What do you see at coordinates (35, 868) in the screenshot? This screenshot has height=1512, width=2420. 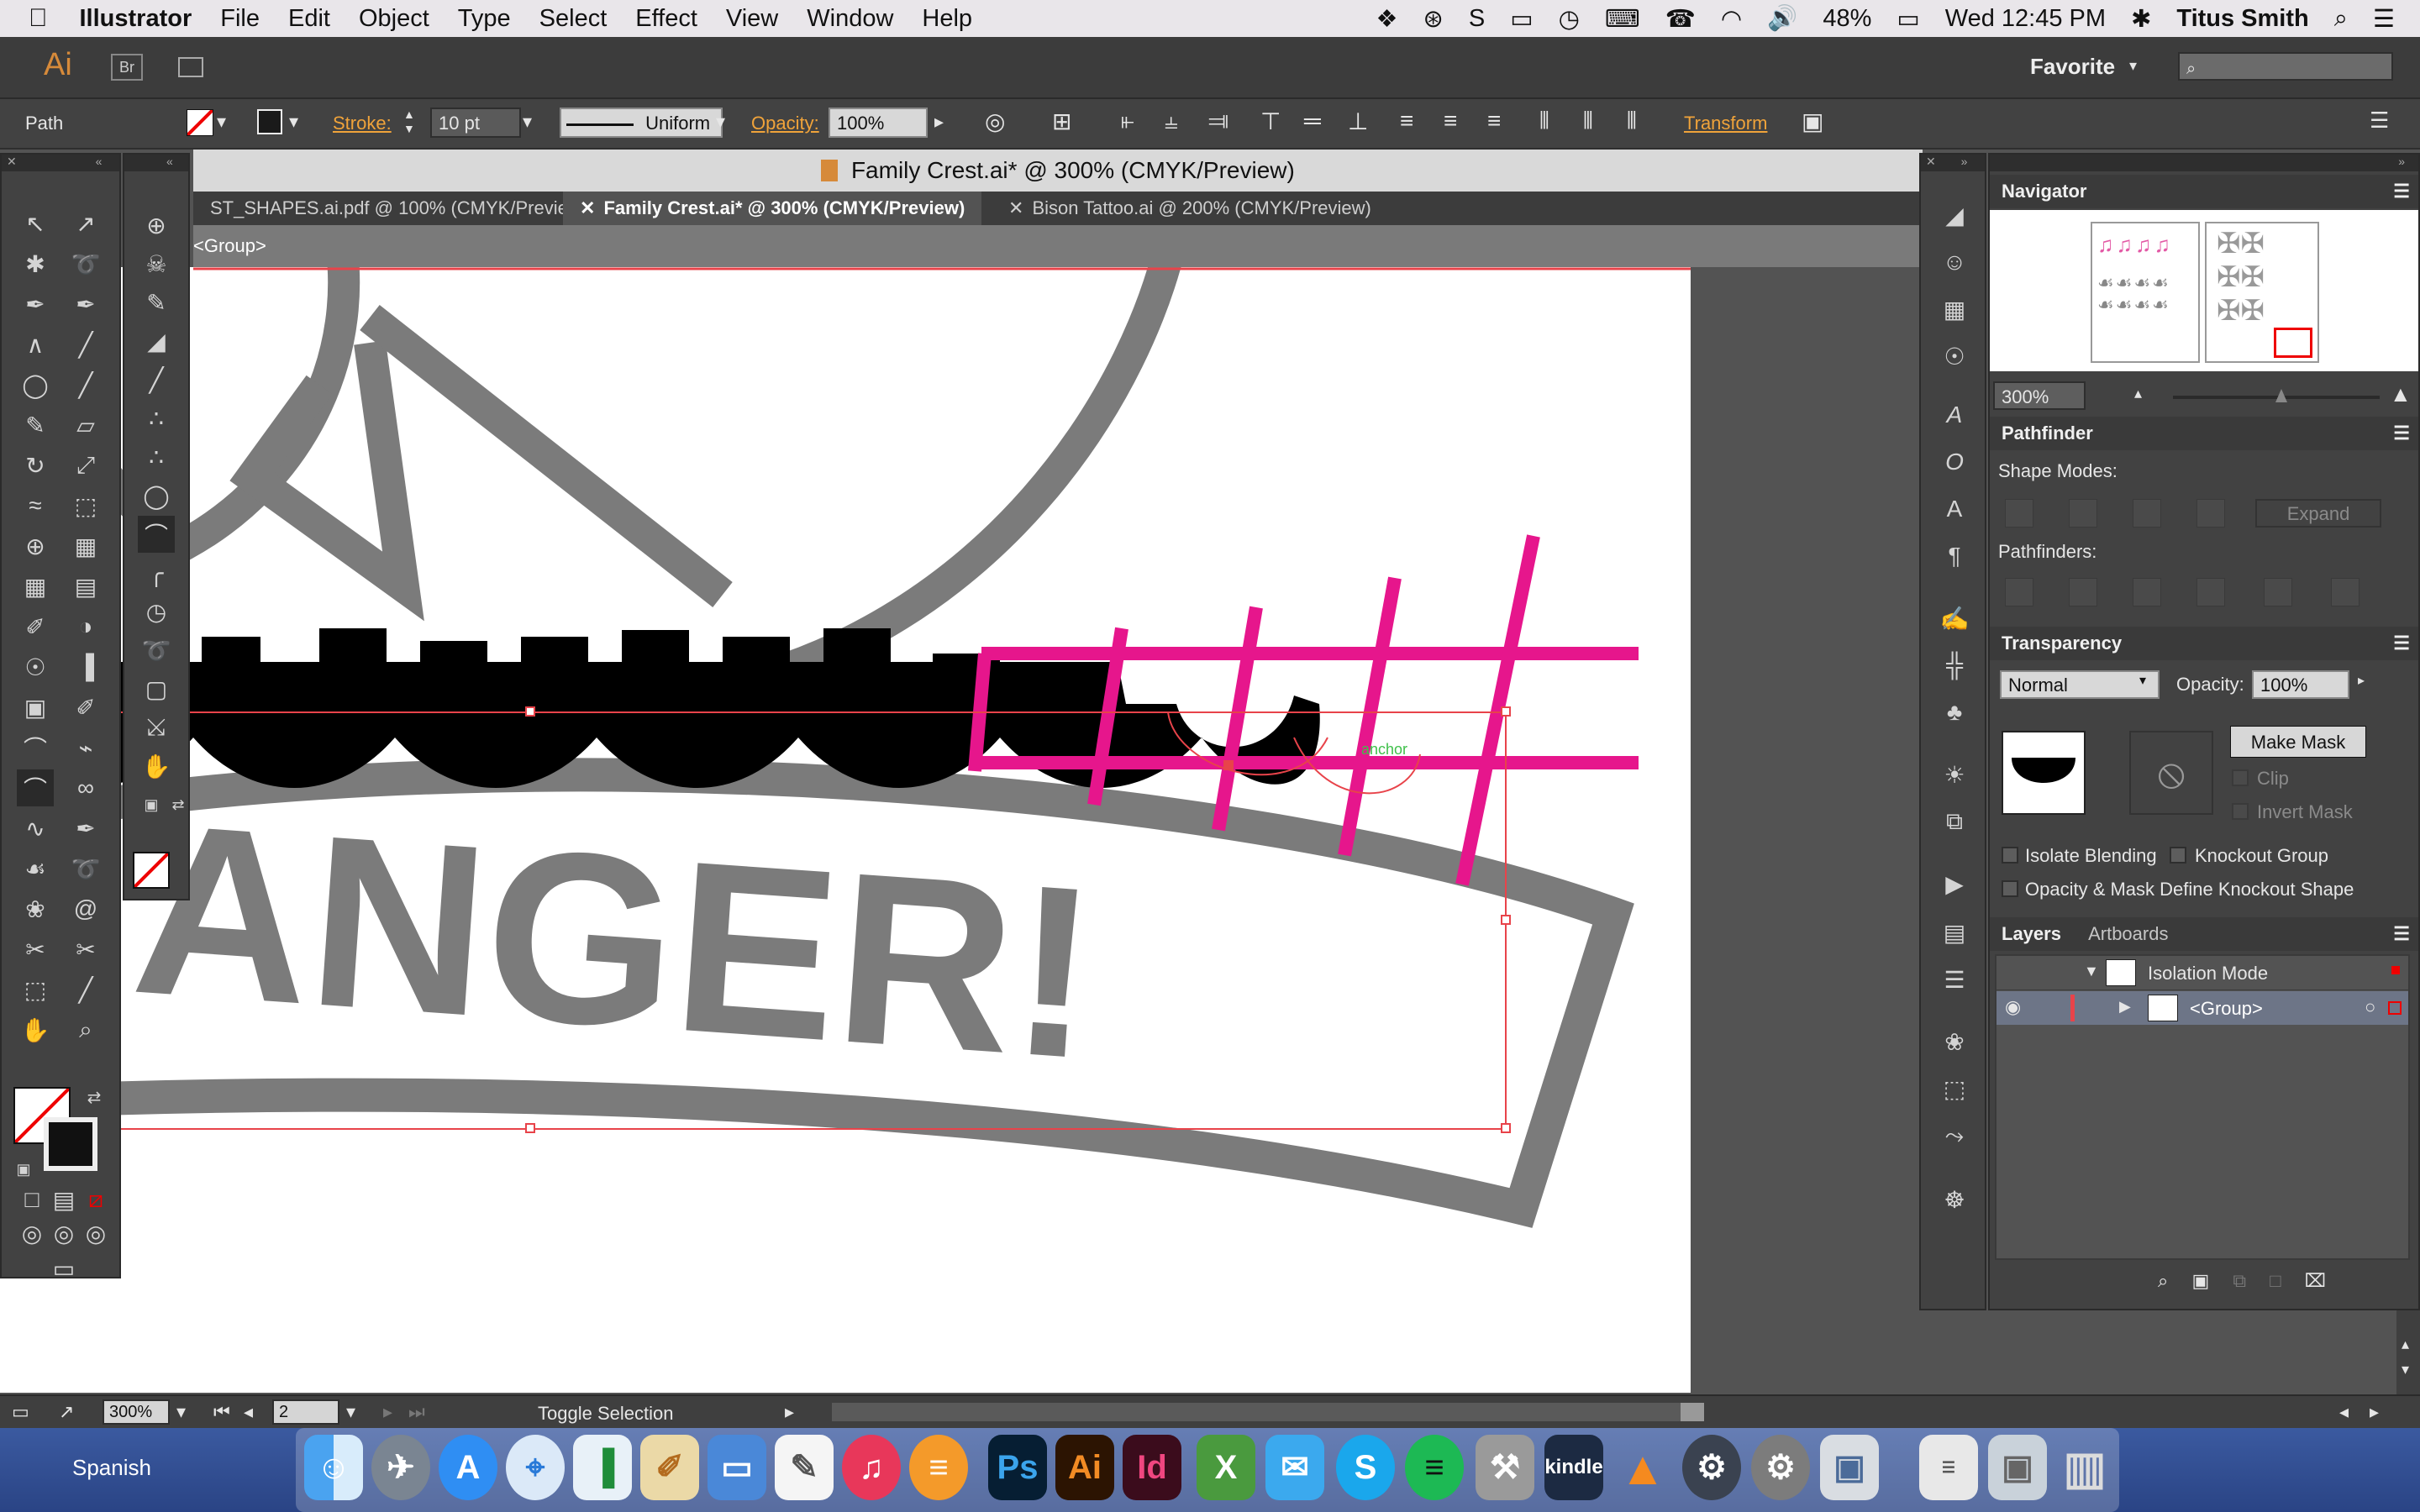 I see `warp-tool-icon: ☙` at bounding box center [35, 868].